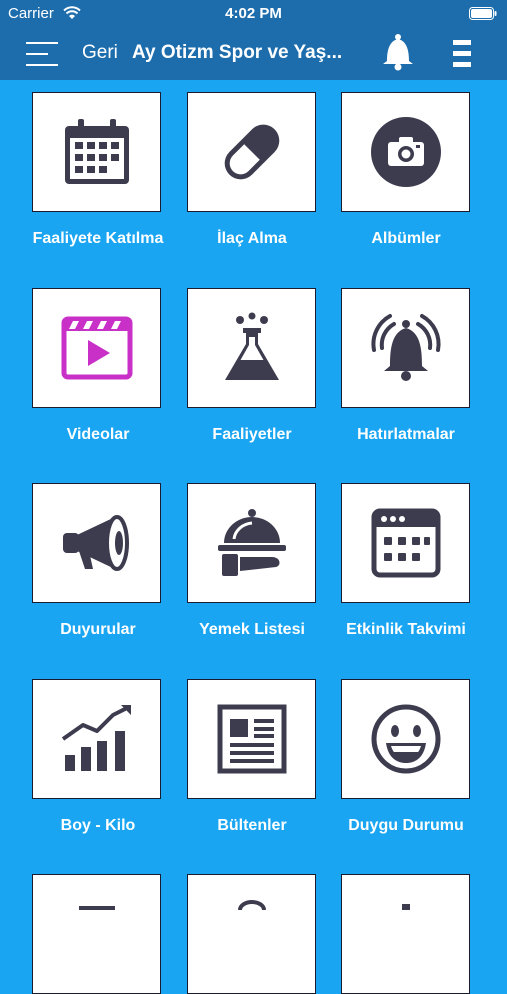 Image resolution: width=507 pixels, height=994 pixels. What do you see at coordinates (252, 238) in the screenshot?
I see `tile-label: İlaç Alma` at bounding box center [252, 238].